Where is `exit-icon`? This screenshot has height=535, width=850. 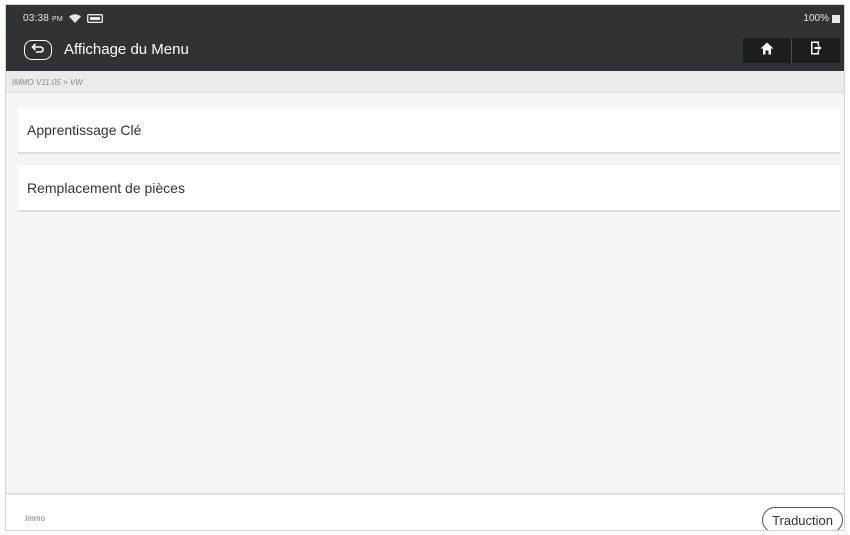
exit-icon is located at coordinates (816, 50).